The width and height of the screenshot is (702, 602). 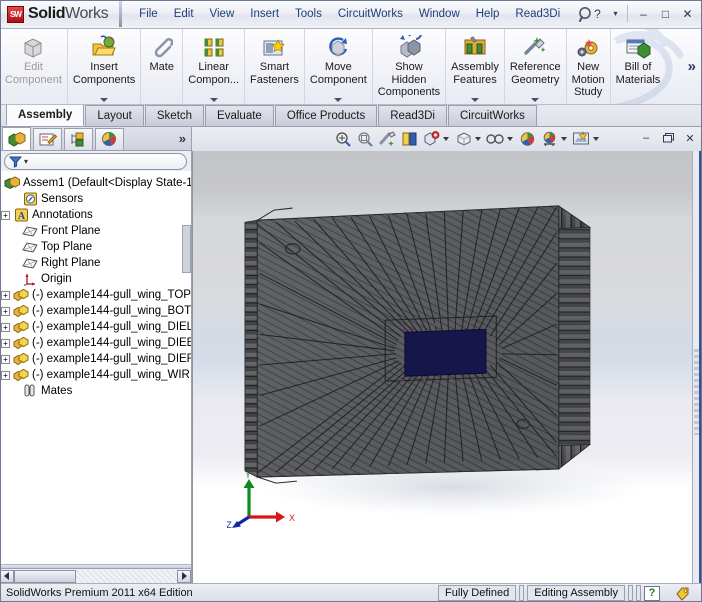 I want to click on hscroll-thumb, so click(x=45, y=576).